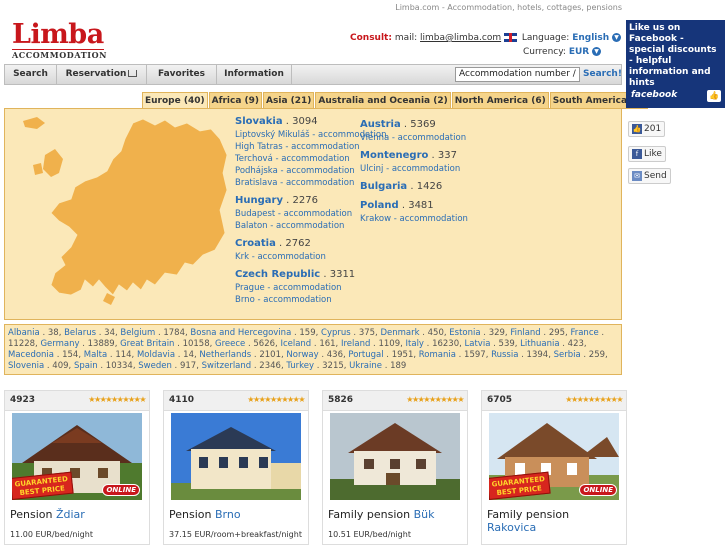 The image size is (727, 545). What do you see at coordinates (597, 51) in the screenshot?
I see `chevron-down-icon: ▼` at bounding box center [597, 51].